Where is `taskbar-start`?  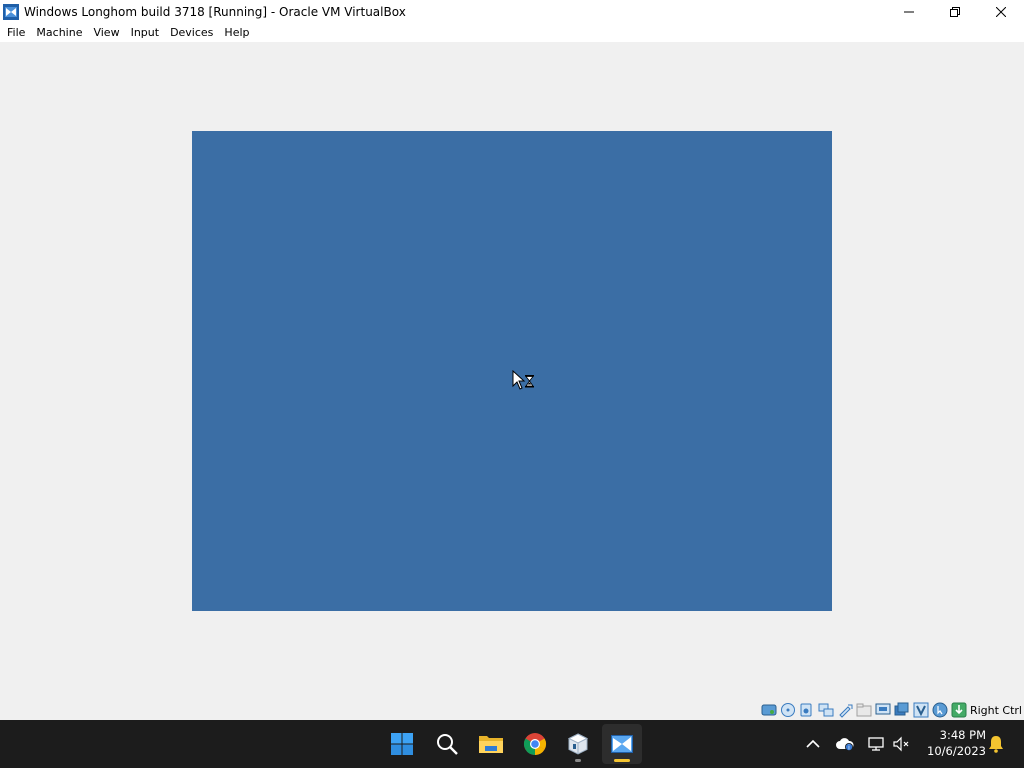 taskbar-start is located at coordinates (402, 744).